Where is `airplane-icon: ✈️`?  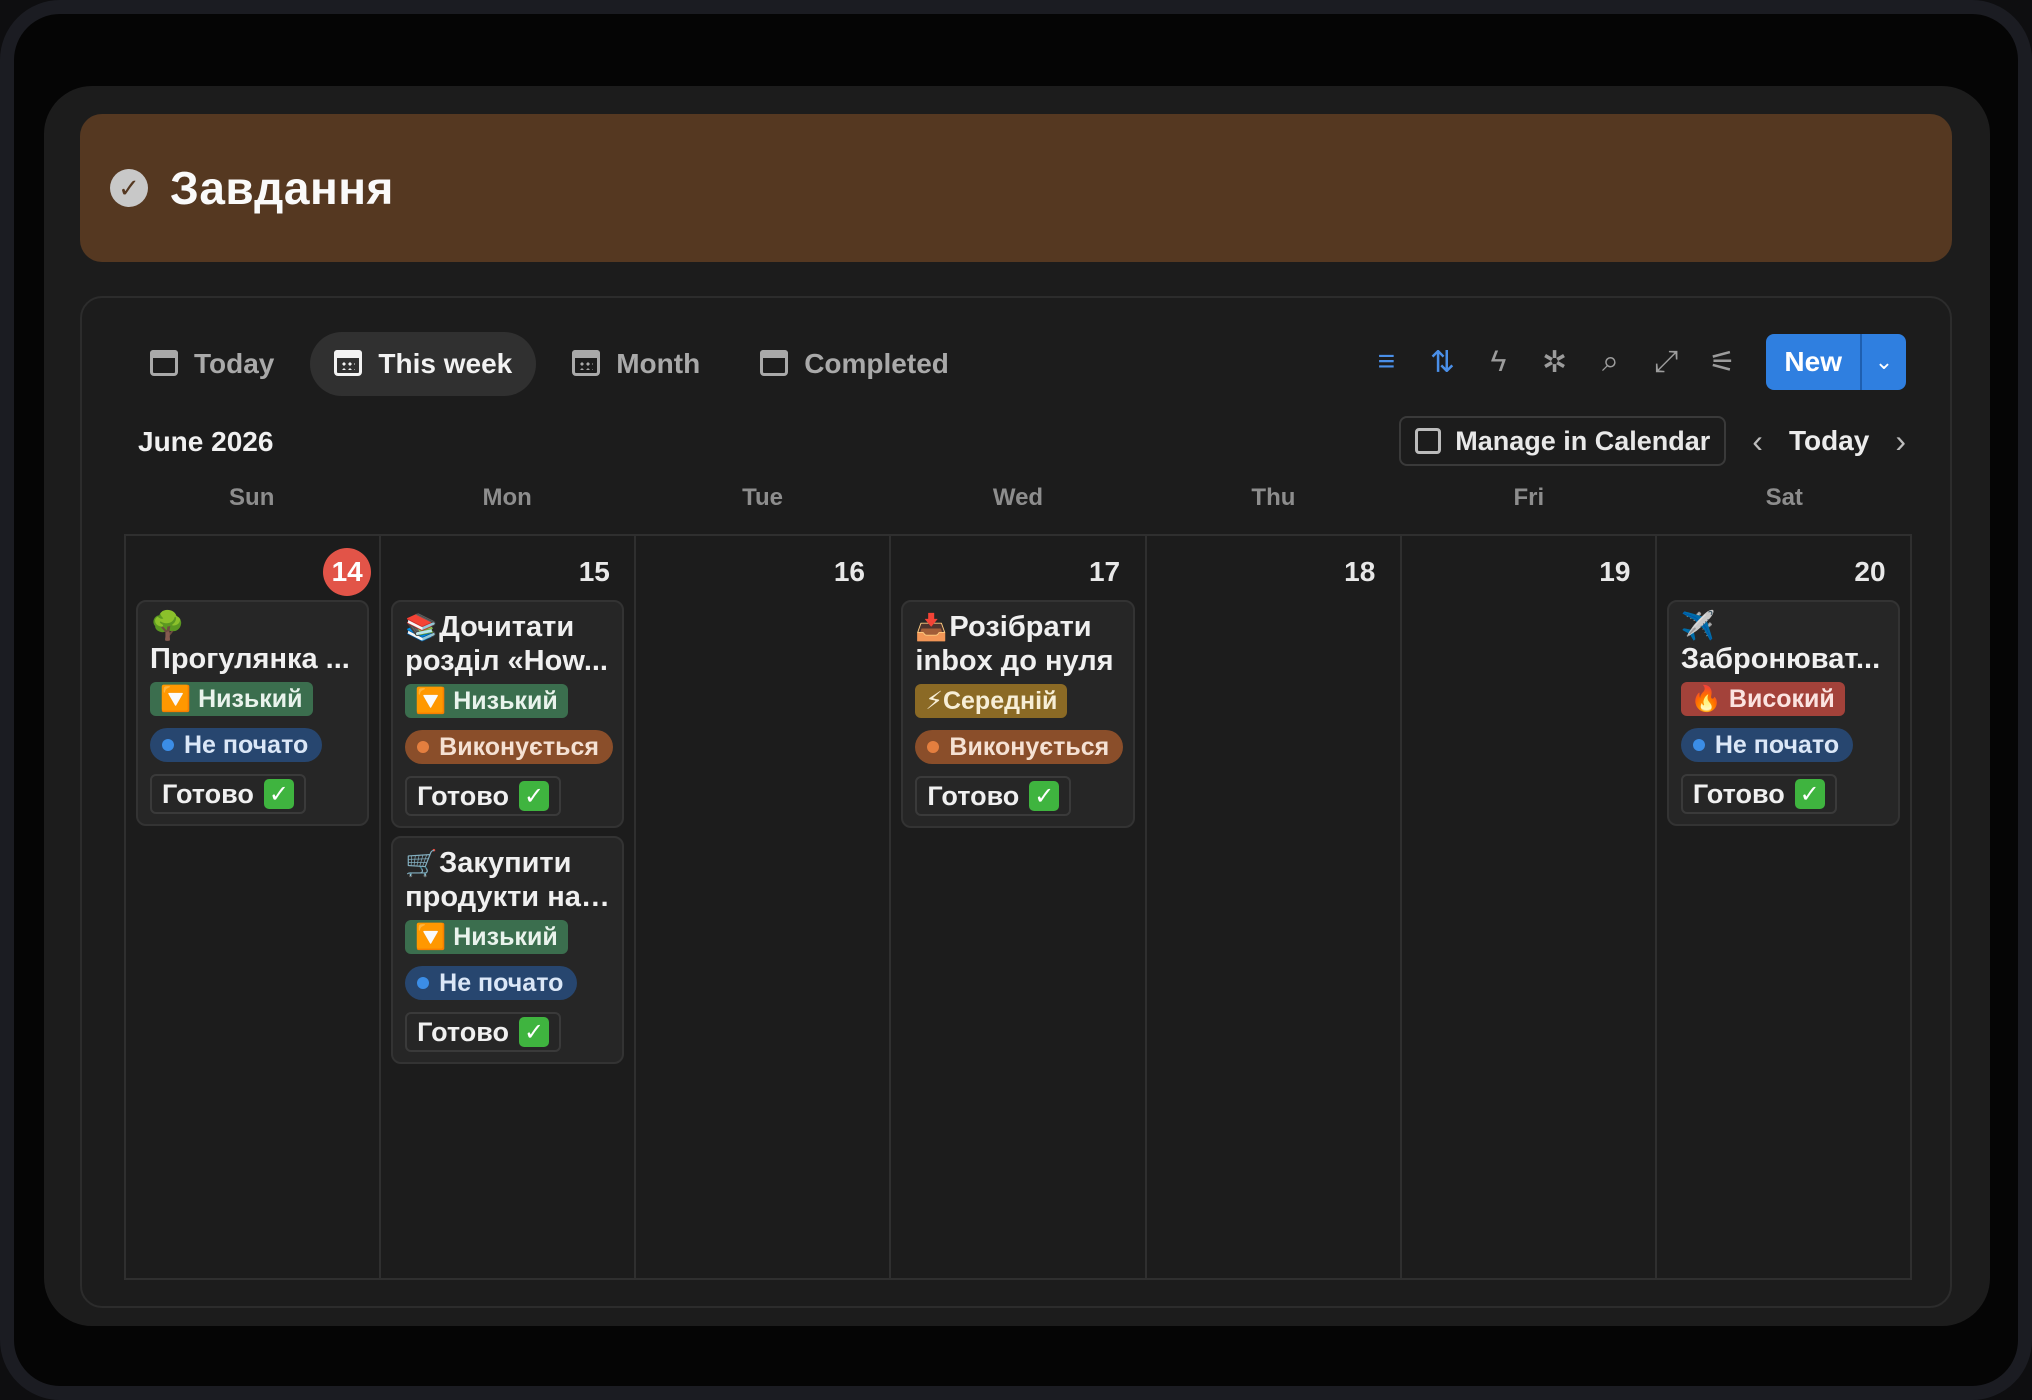
airplane-icon: ✈️ is located at coordinates (1698, 625).